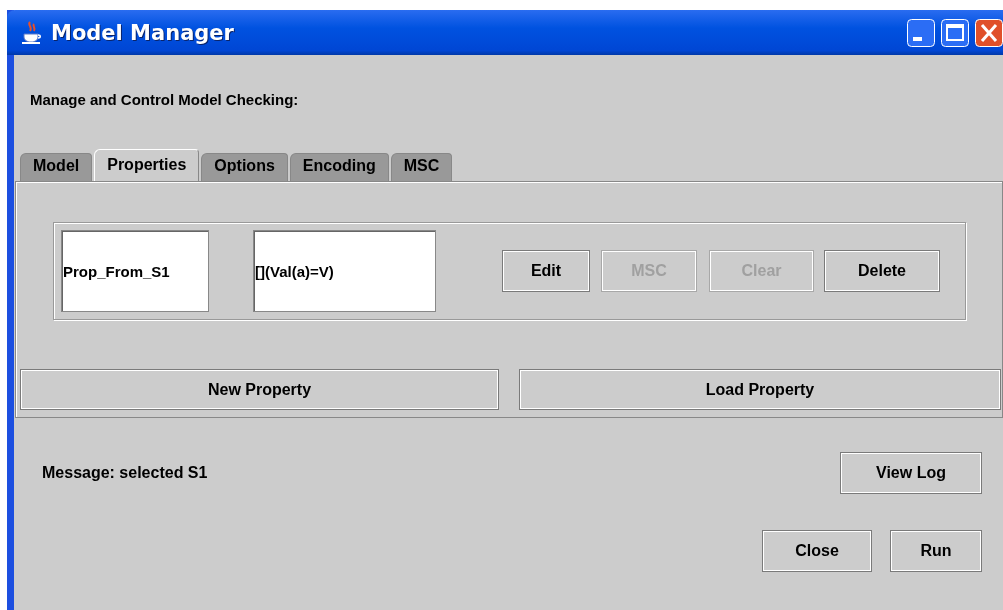 Image resolution: width=1003 pixels, height=610 pixels. What do you see at coordinates (142, 32) in the screenshot?
I see `window-title: Model Manager` at bounding box center [142, 32].